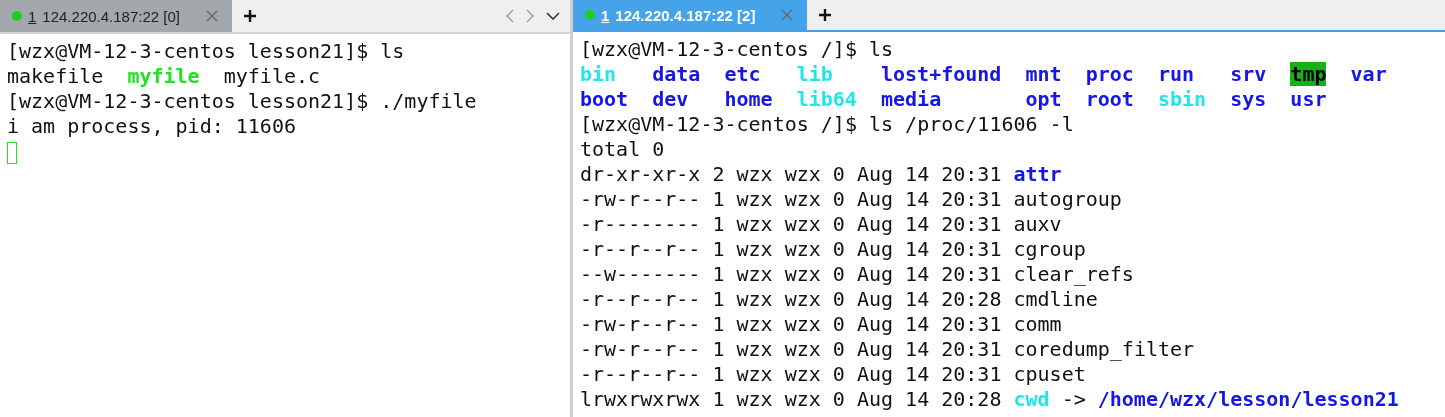 Image resolution: width=1445 pixels, height=417 pixels. I want to click on file-name: cgroup, so click(1049, 249).